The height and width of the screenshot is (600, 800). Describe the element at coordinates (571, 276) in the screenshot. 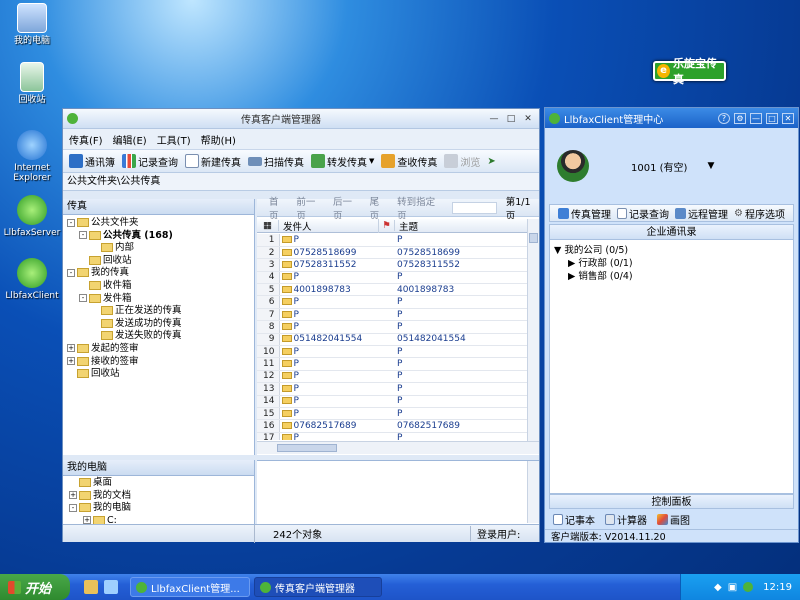

I see `expand-icon: ▶` at that location.